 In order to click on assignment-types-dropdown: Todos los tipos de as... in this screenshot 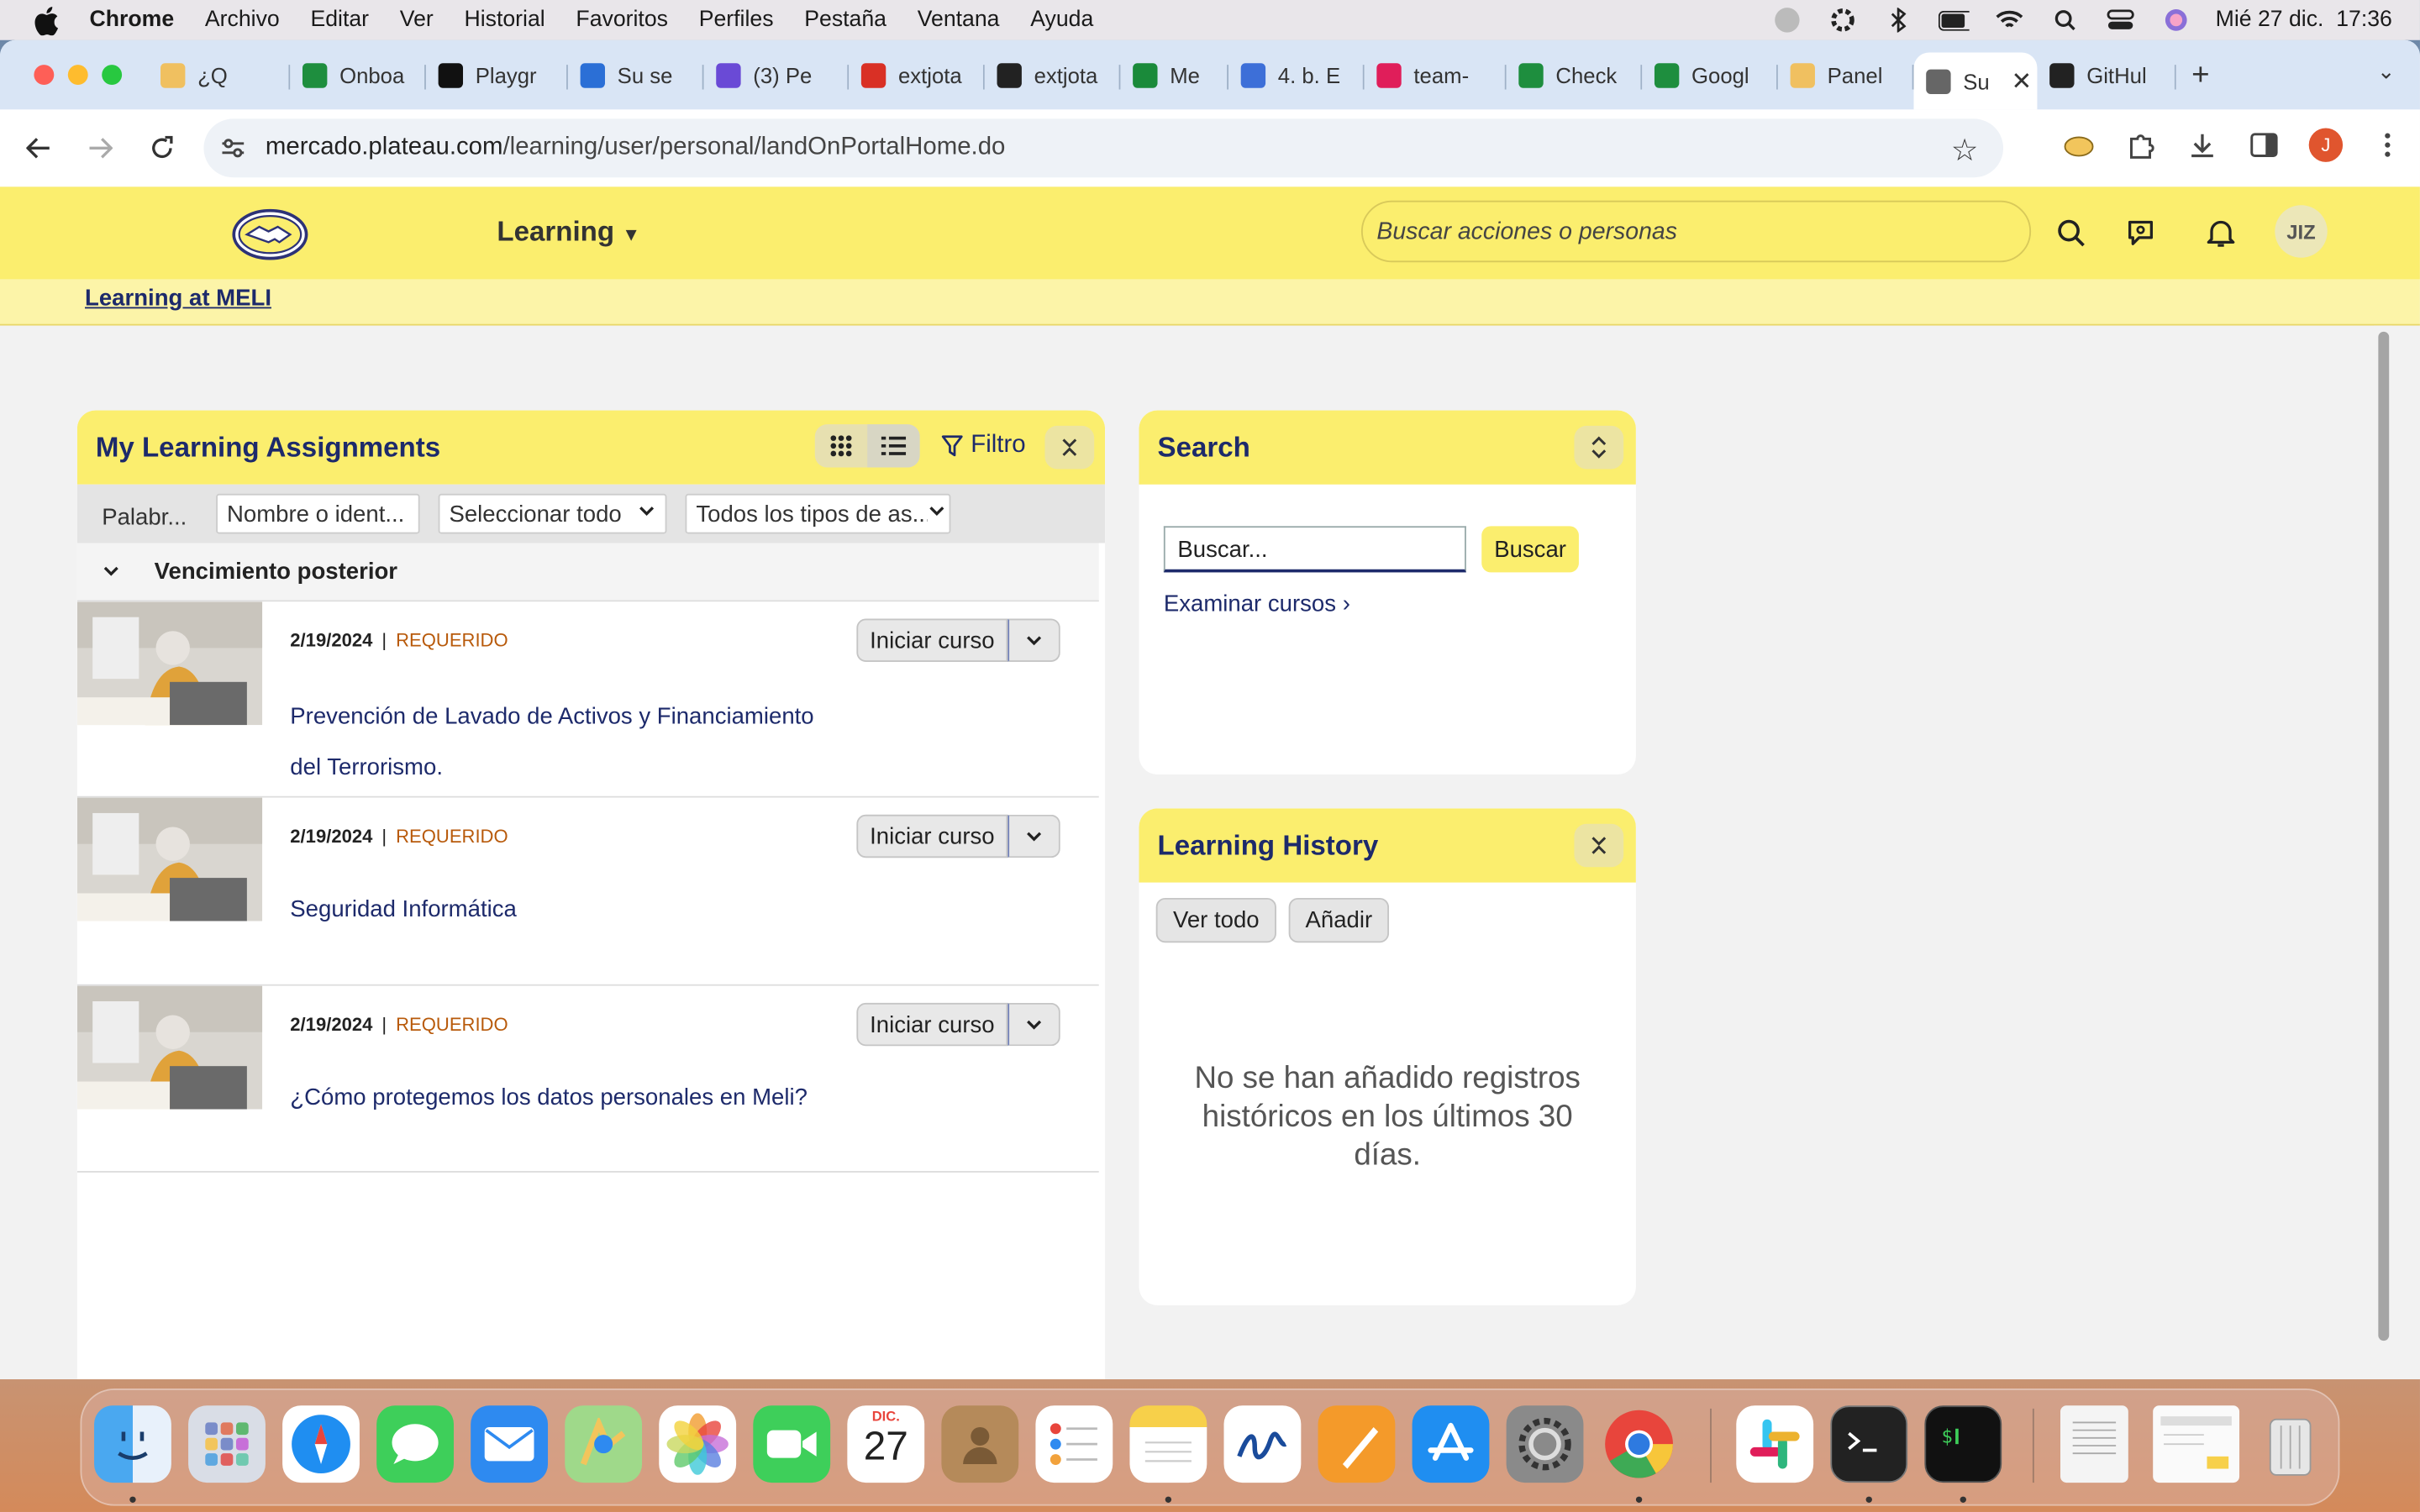, I will do `click(818, 513)`.